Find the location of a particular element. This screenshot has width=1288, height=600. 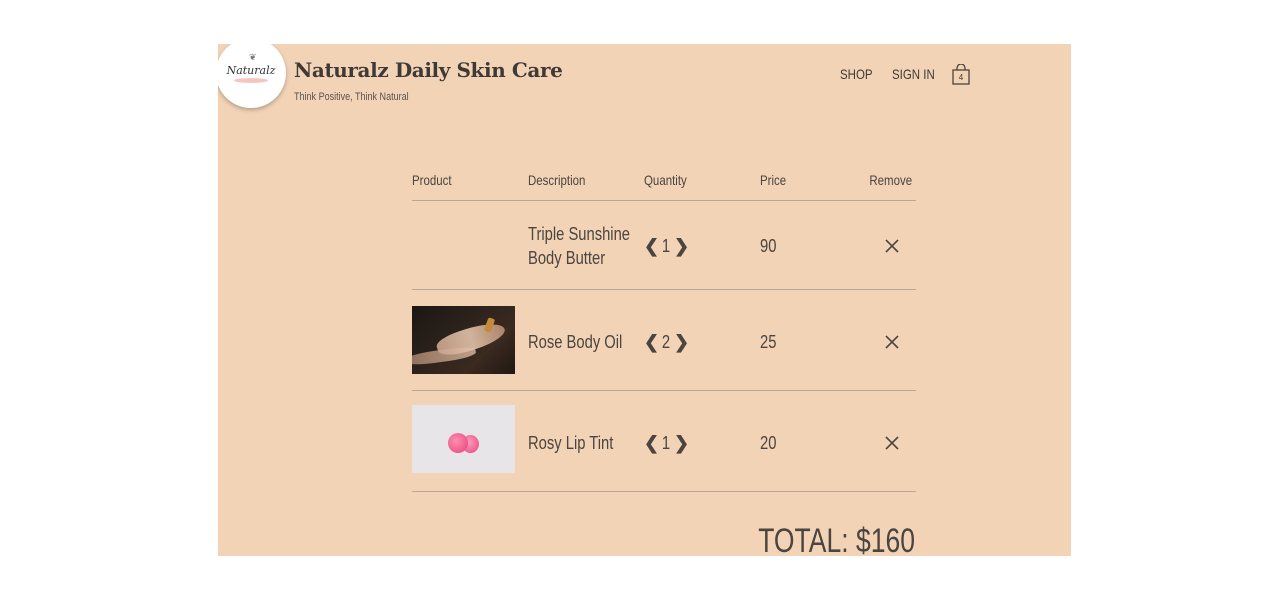

column-header-price: Price is located at coordinates (773, 180).